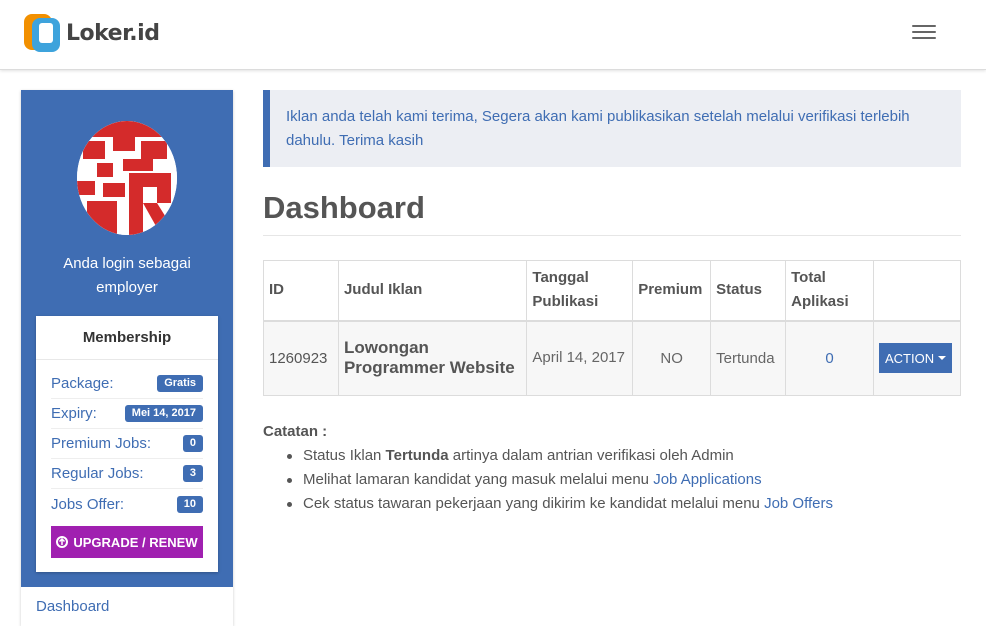  I want to click on company-logo-image, so click(127, 178).